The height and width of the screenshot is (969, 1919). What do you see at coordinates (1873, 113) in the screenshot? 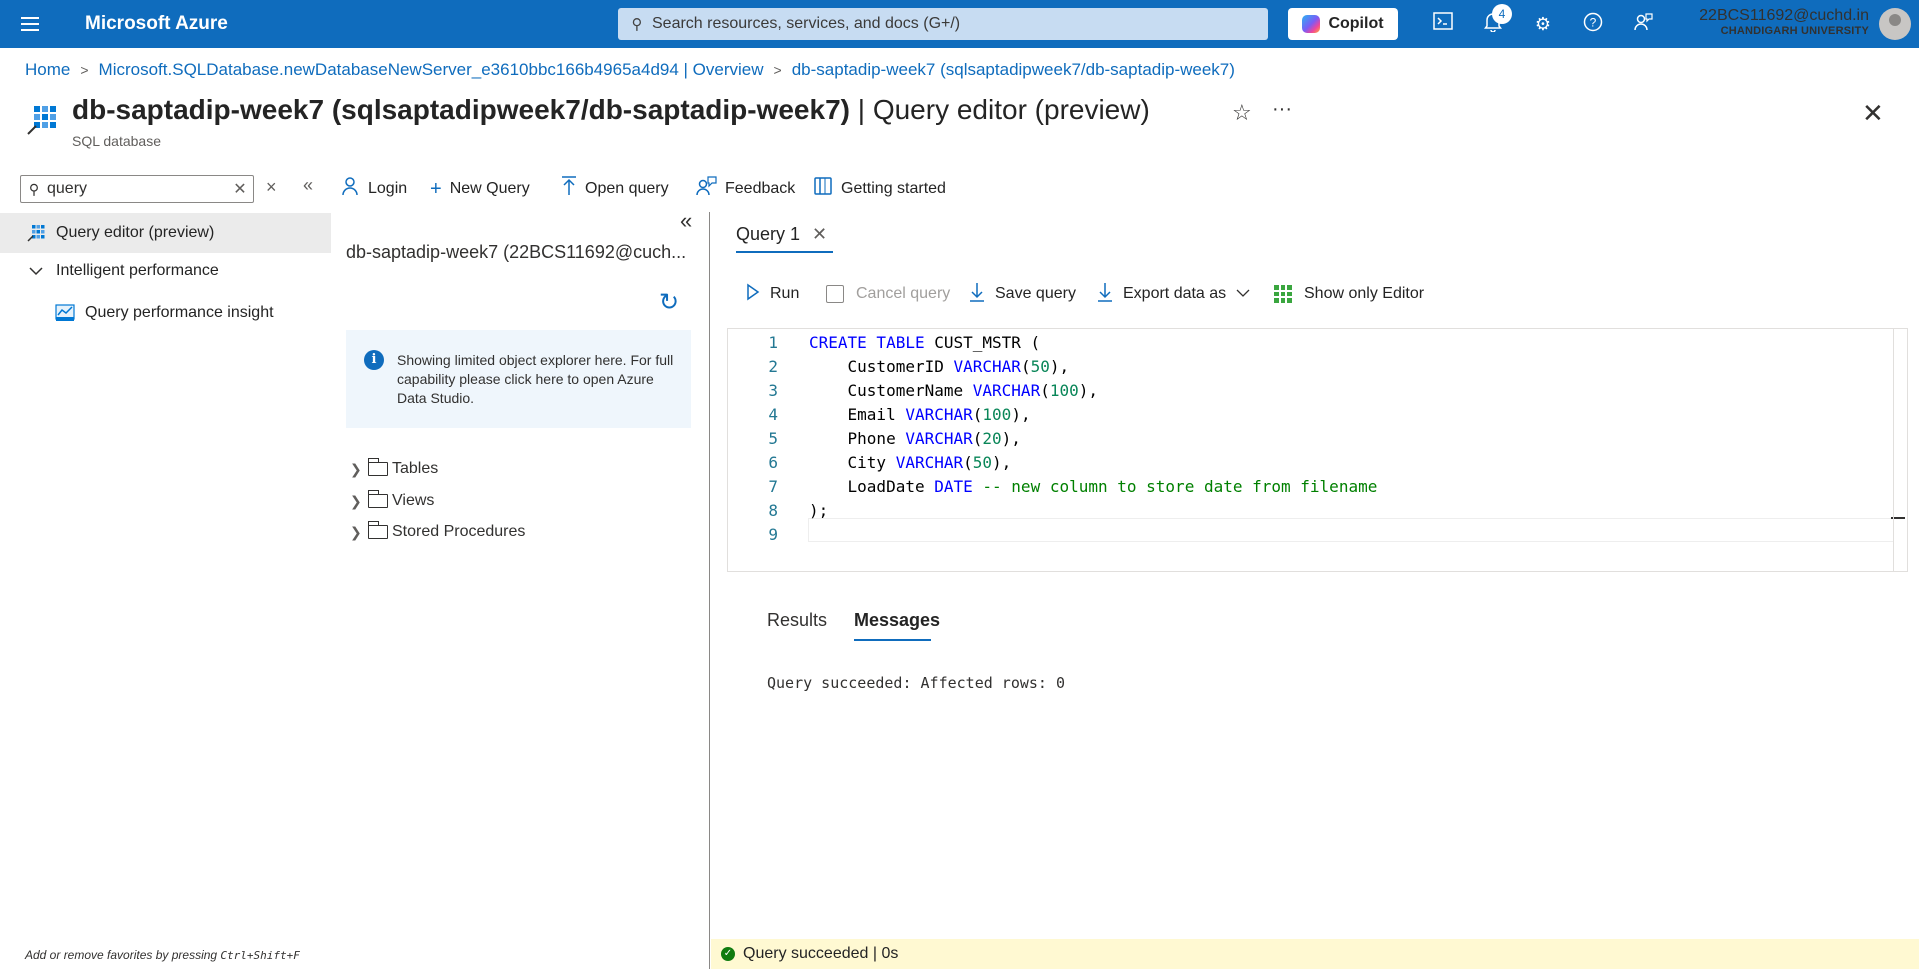
I see `close-blade-icon: ✕` at bounding box center [1873, 113].